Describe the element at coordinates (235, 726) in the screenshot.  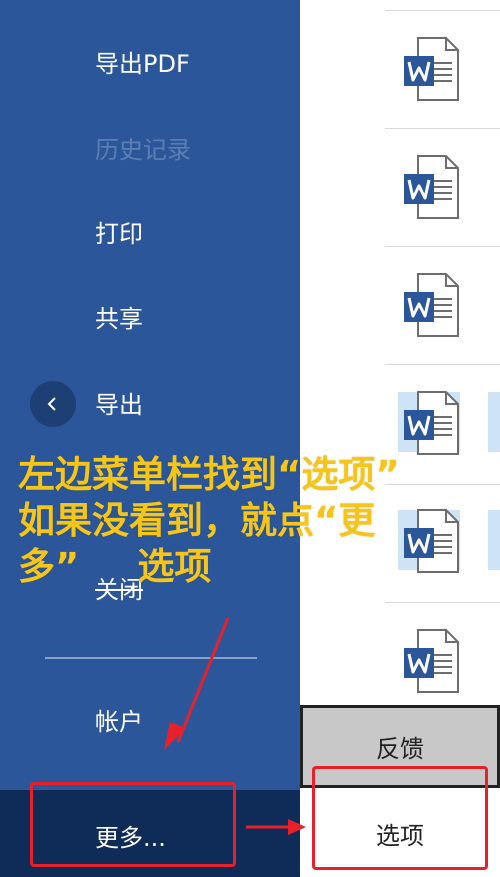
I see `annotation-arrows` at that location.